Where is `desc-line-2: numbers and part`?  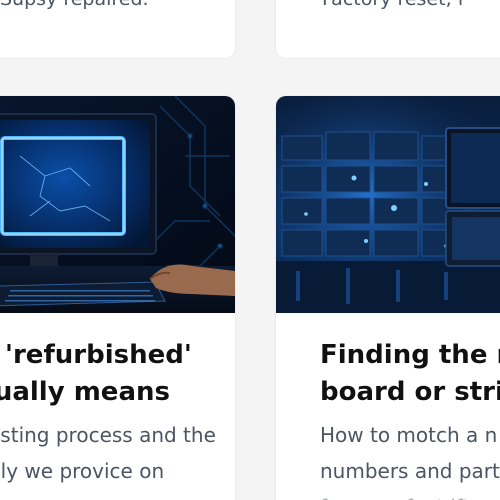 desc-line-2: numbers and part is located at coordinates (410, 471).